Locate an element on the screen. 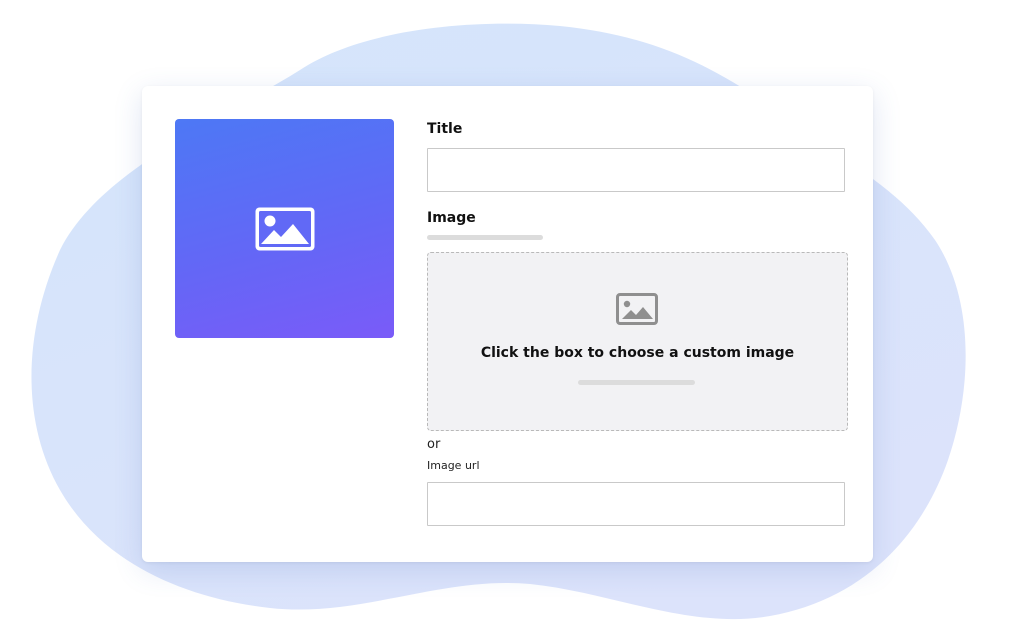  image-dropzone: Click the box to choose a custom image is located at coordinates (637, 341).